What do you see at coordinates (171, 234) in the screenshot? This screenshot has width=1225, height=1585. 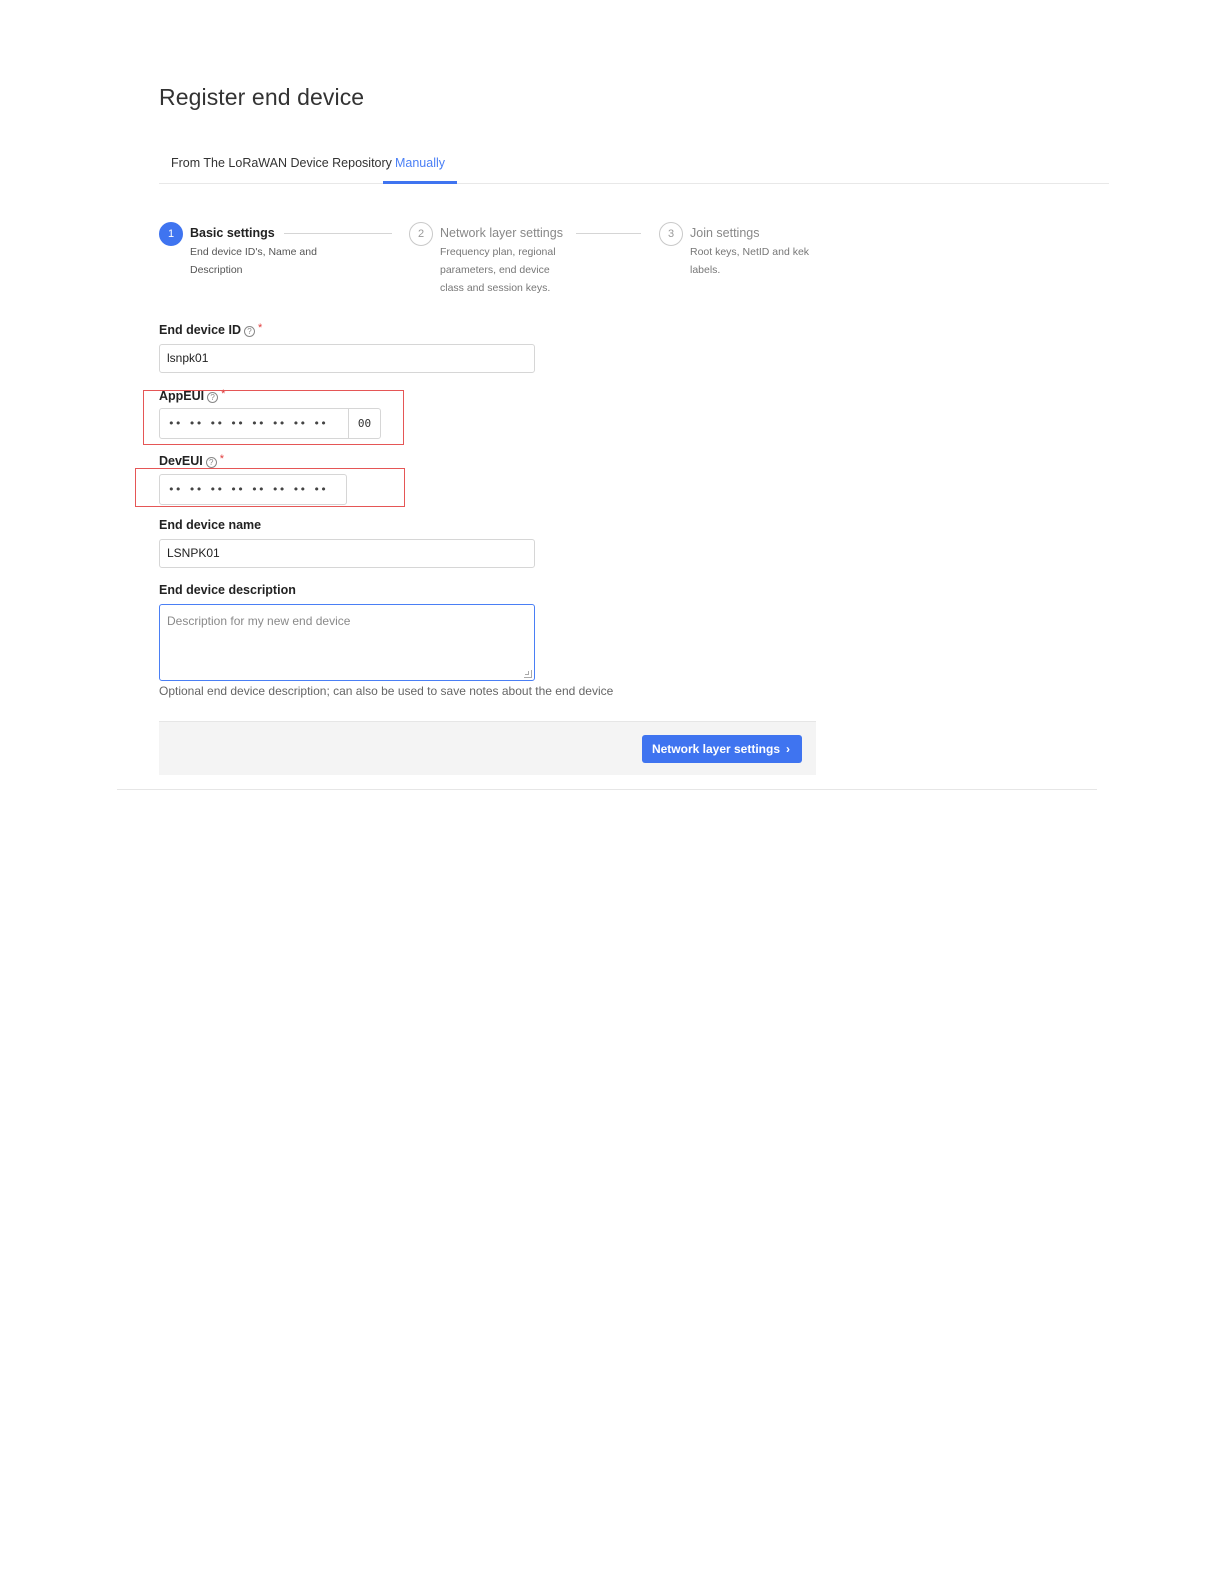 I see `step-number-badge: 1` at bounding box center [171, 234].